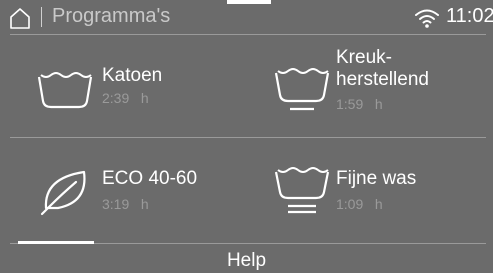 The image size is (493, 273). Describe the element at coordinates (427, 18) in the screenshot. I see `wifi-icon` at that location.